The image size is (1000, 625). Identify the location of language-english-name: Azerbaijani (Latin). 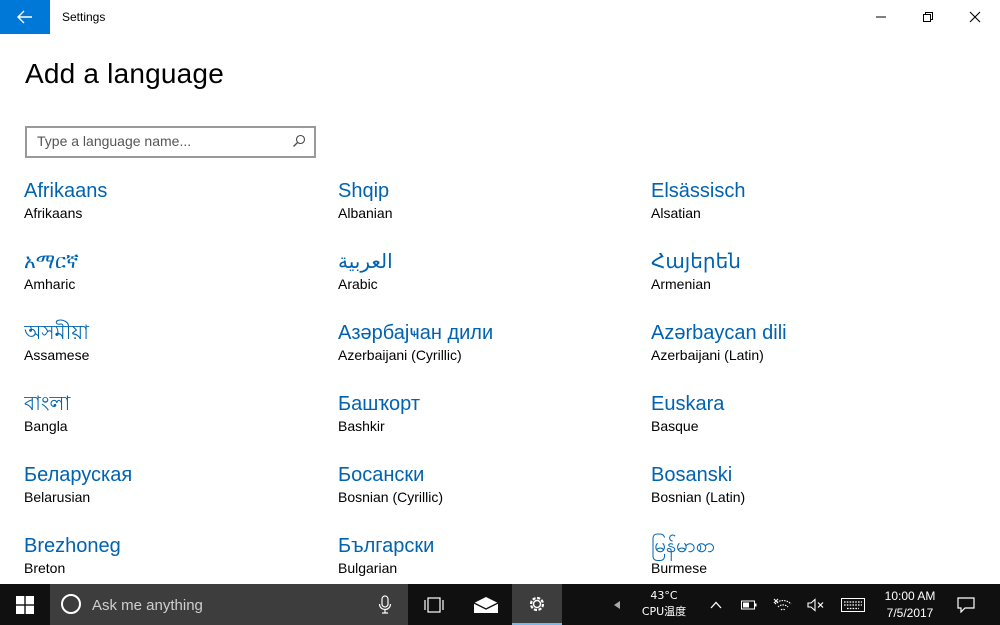
(707, 355).